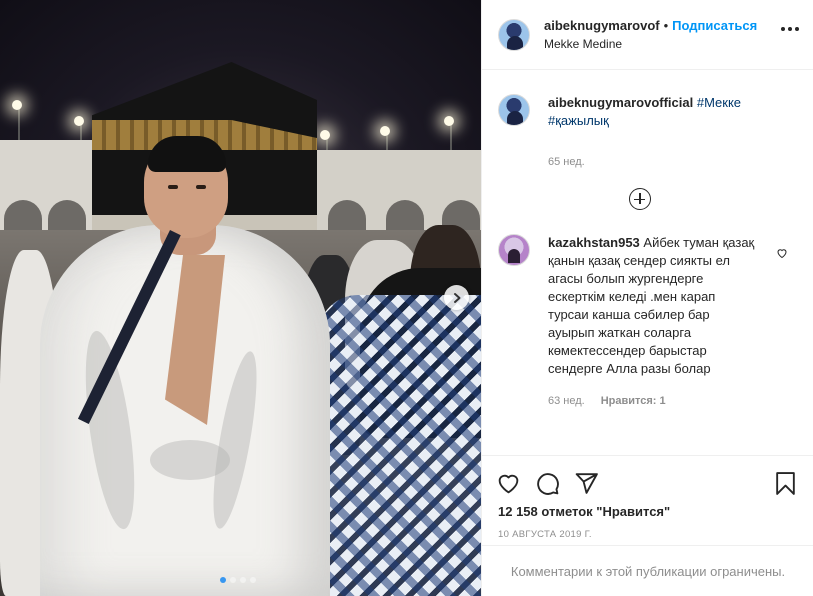 The height and width of the screenshot is (596, 813). What do you see at coordinates (238, 580) in the screenshot?
I see `carousel-indicator` at bounding box center [238, 580].